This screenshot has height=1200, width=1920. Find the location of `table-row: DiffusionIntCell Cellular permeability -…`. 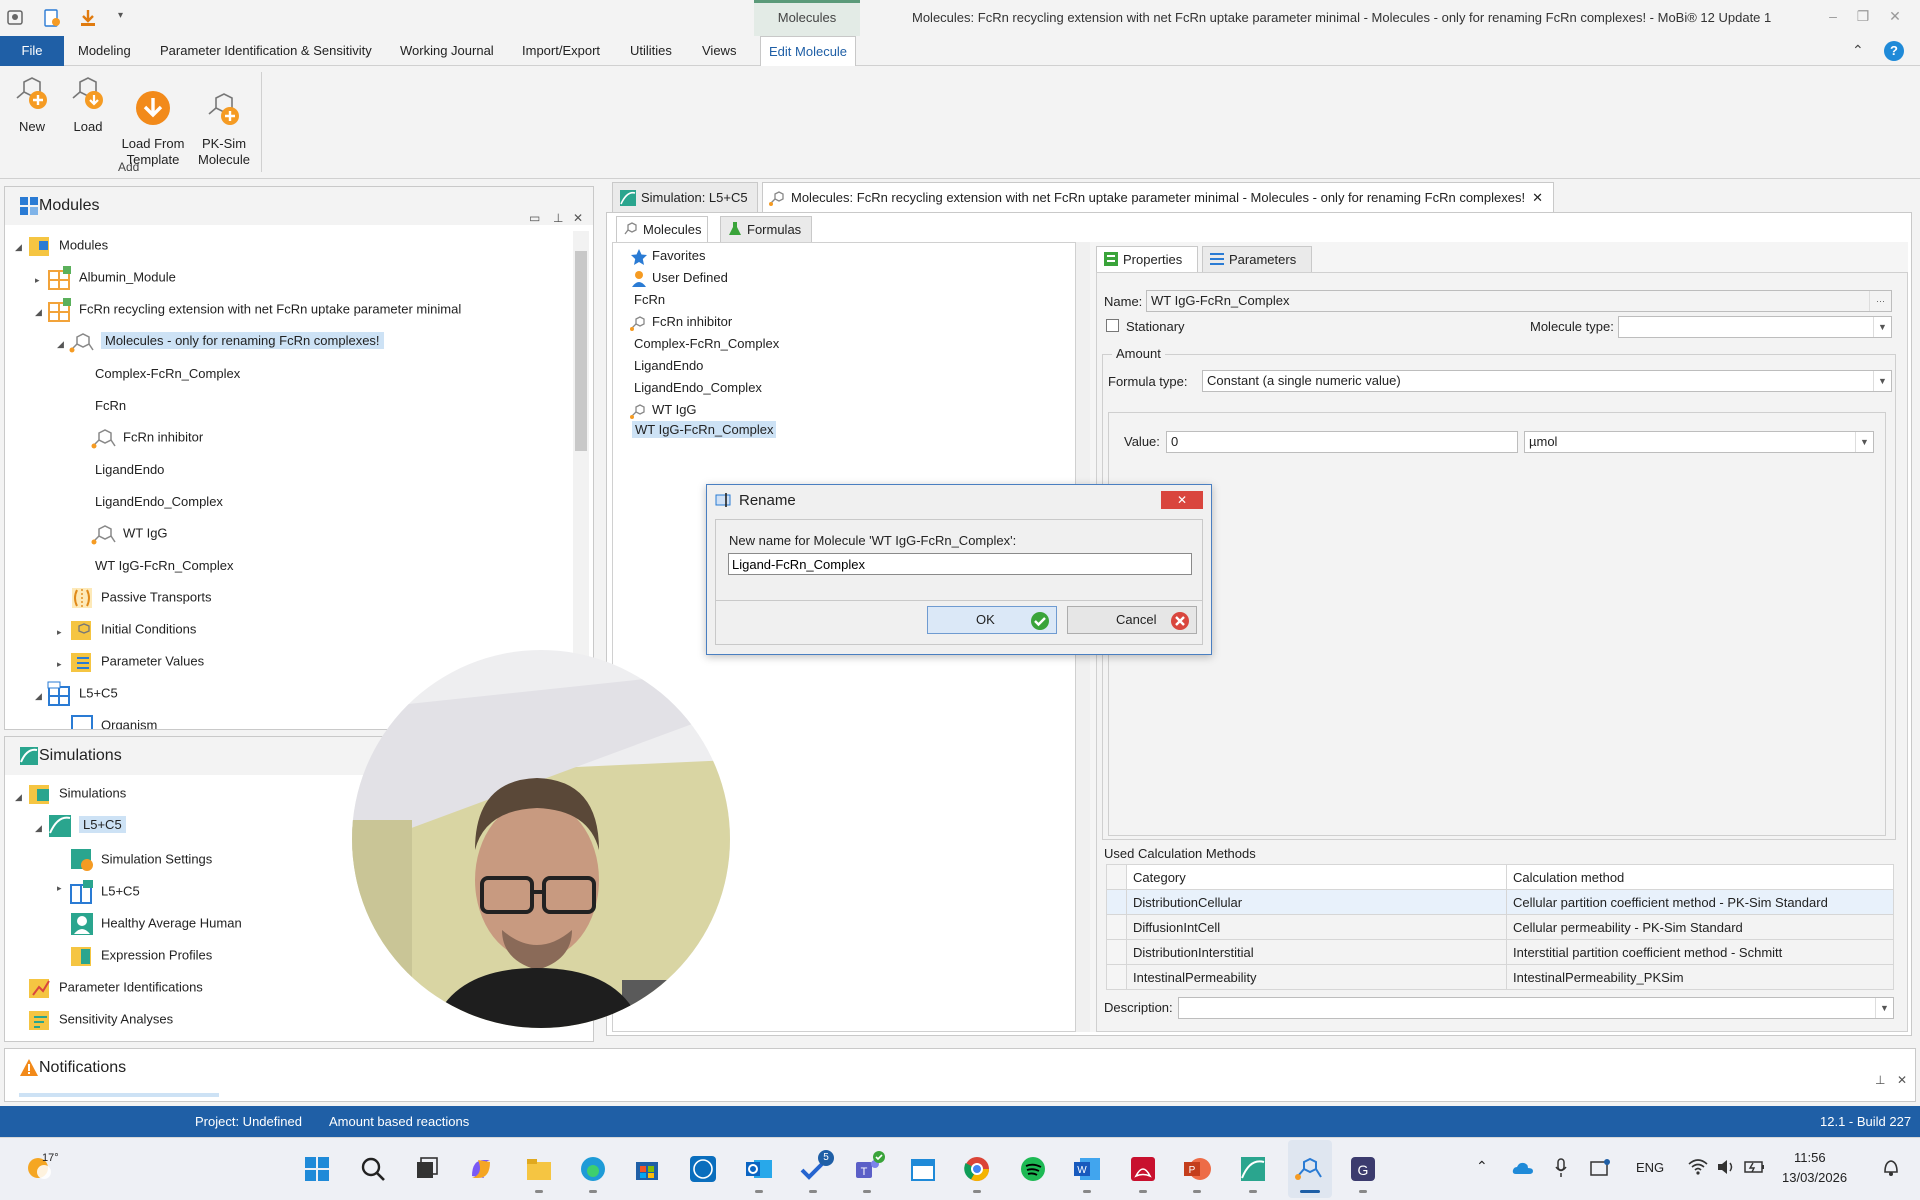

table-row: DiffusionIntCell Cellular permeability -… is located at coordinates (1500, 927).